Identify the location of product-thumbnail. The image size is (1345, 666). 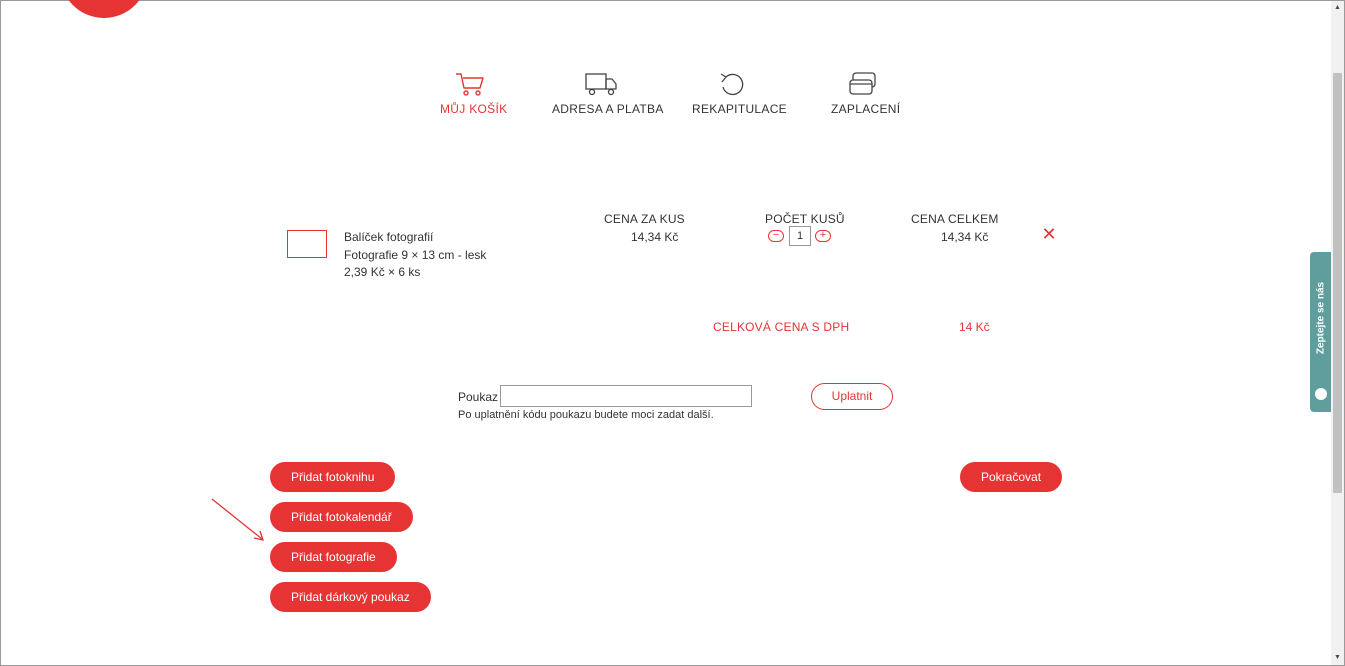
(307, 244).